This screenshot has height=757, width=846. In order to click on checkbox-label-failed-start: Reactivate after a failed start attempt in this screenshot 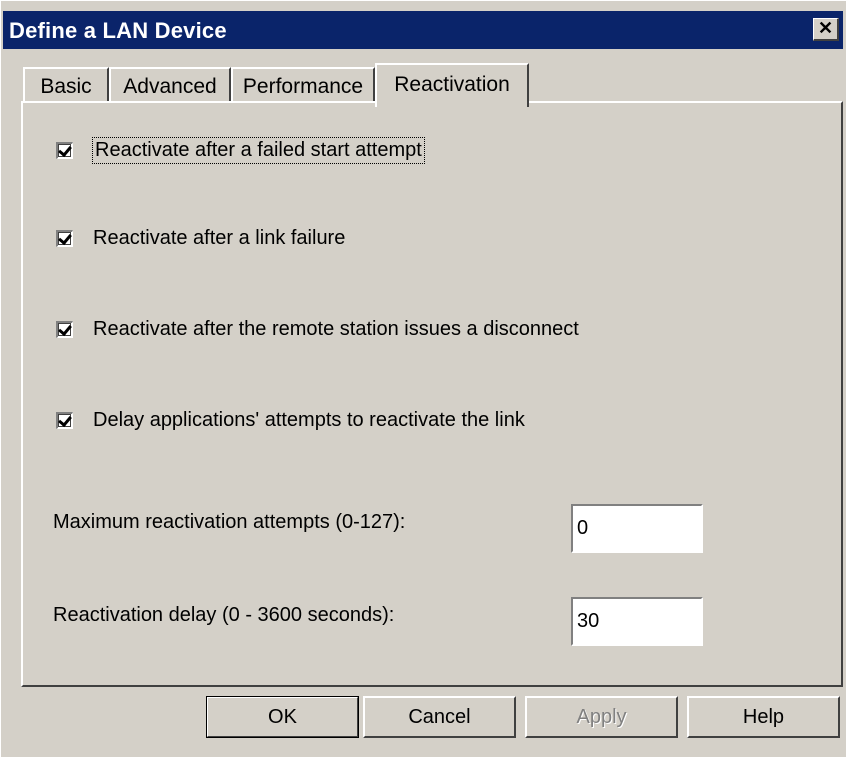, I will do `click(258, 150)`.